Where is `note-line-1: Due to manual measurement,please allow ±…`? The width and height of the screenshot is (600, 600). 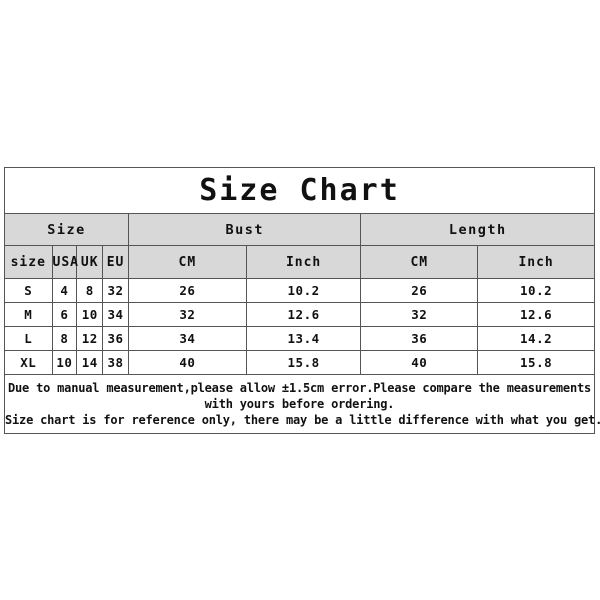 note-line-1: Due to manual measurement,please allow ±… is located at coordinates (299, 387).